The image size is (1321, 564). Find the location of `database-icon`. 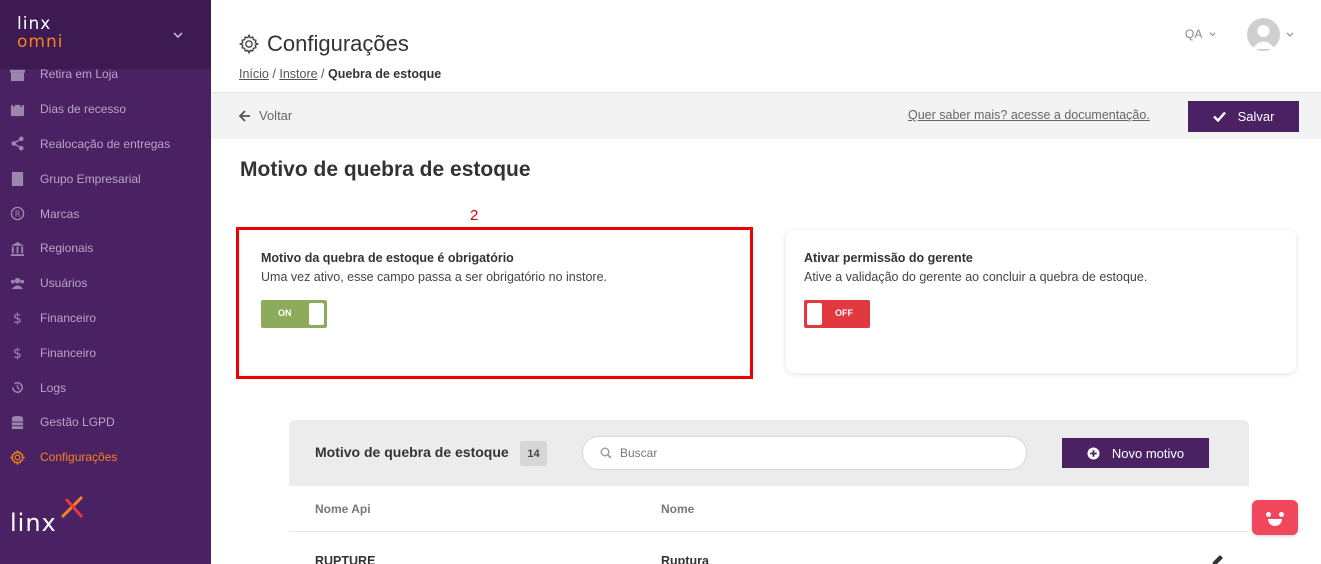

database-icon is located at coordinates (17, 422).